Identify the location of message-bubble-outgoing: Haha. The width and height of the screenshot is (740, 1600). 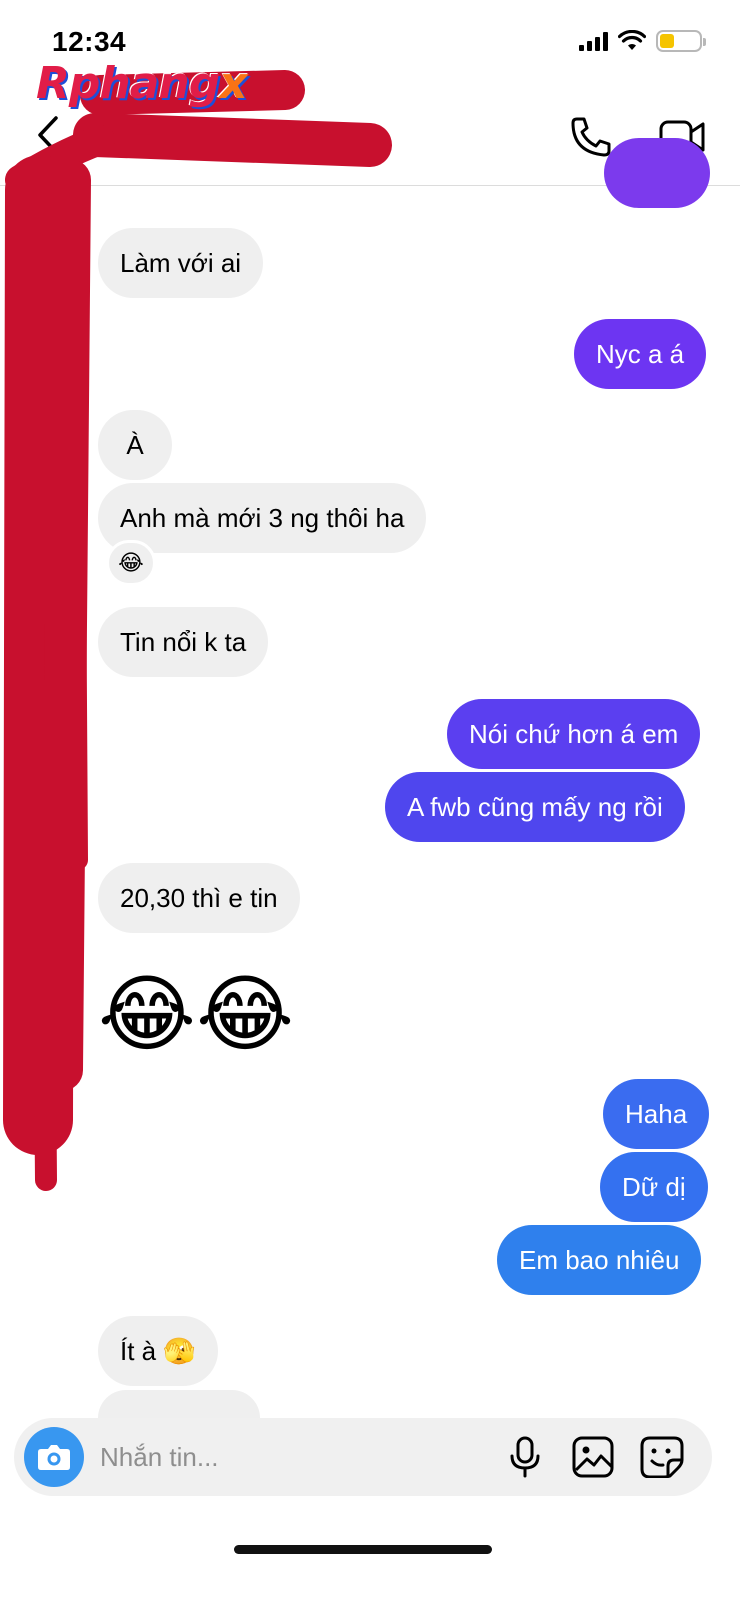
(656, 1114).